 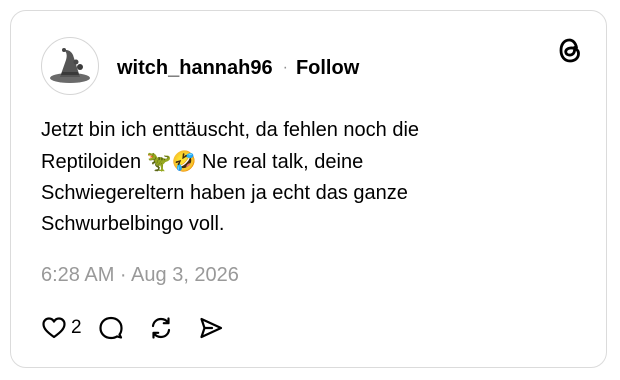 I want to click on post-header: witch_hannah96 · Follow, so click(x=238, y=68).